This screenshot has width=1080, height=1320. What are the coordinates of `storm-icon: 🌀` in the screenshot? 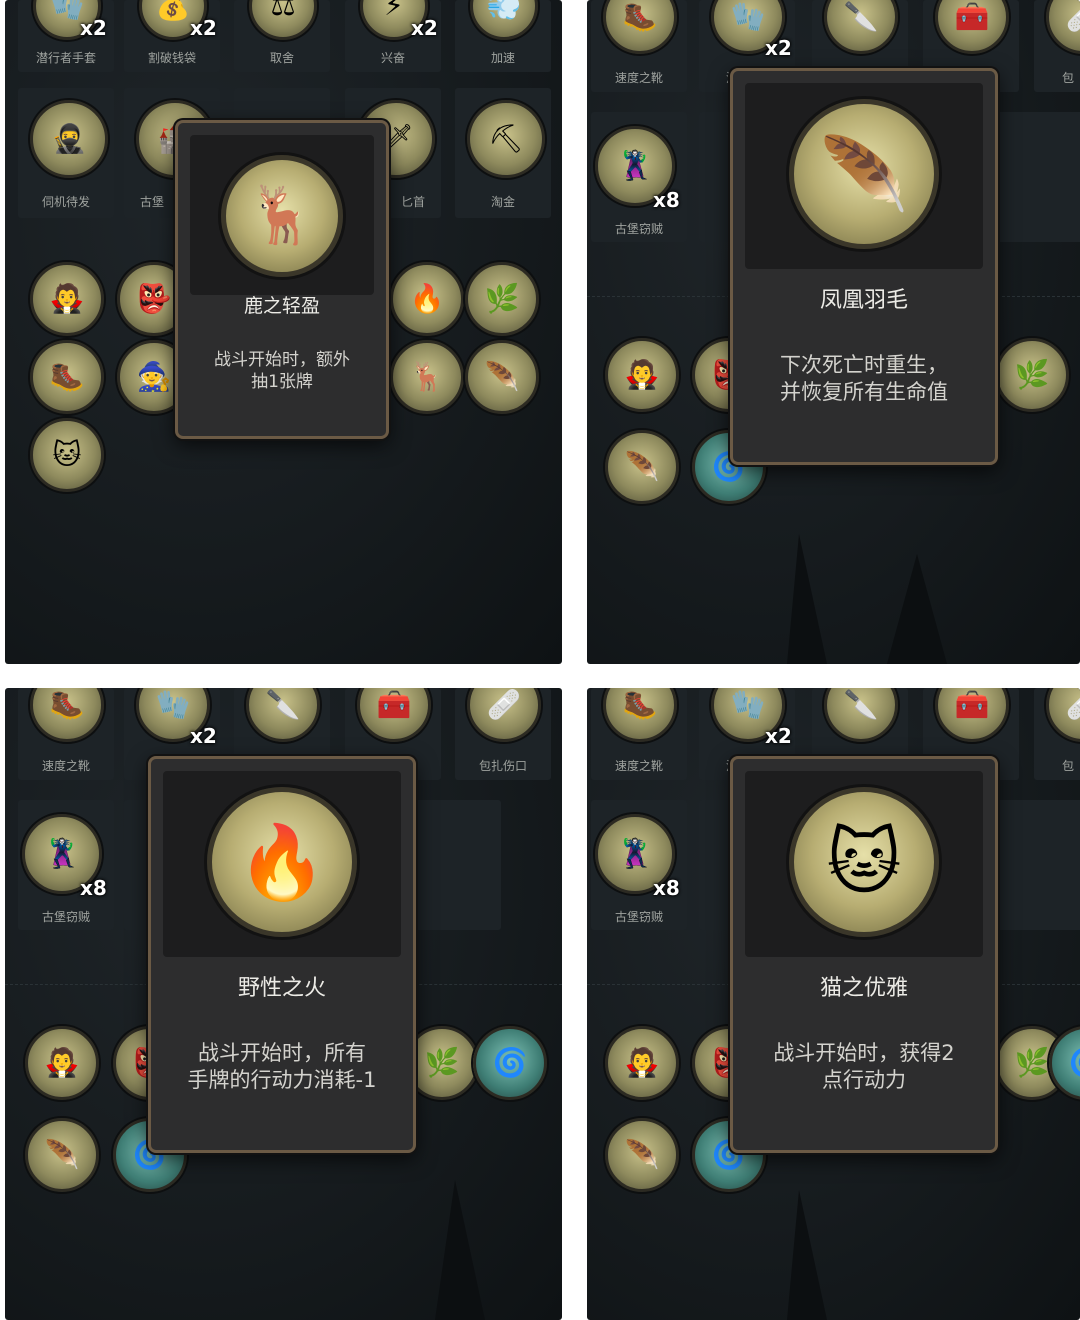 It's located at (510, 1063).